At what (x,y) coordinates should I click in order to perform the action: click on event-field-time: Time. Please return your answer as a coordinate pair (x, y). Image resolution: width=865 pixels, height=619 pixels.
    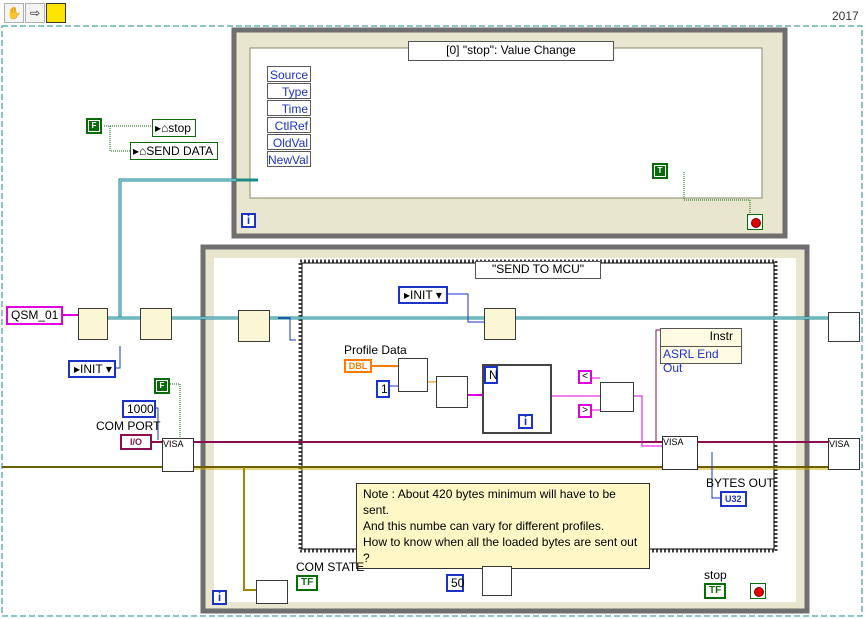
    Looking at the image, I should click on (289, 108).